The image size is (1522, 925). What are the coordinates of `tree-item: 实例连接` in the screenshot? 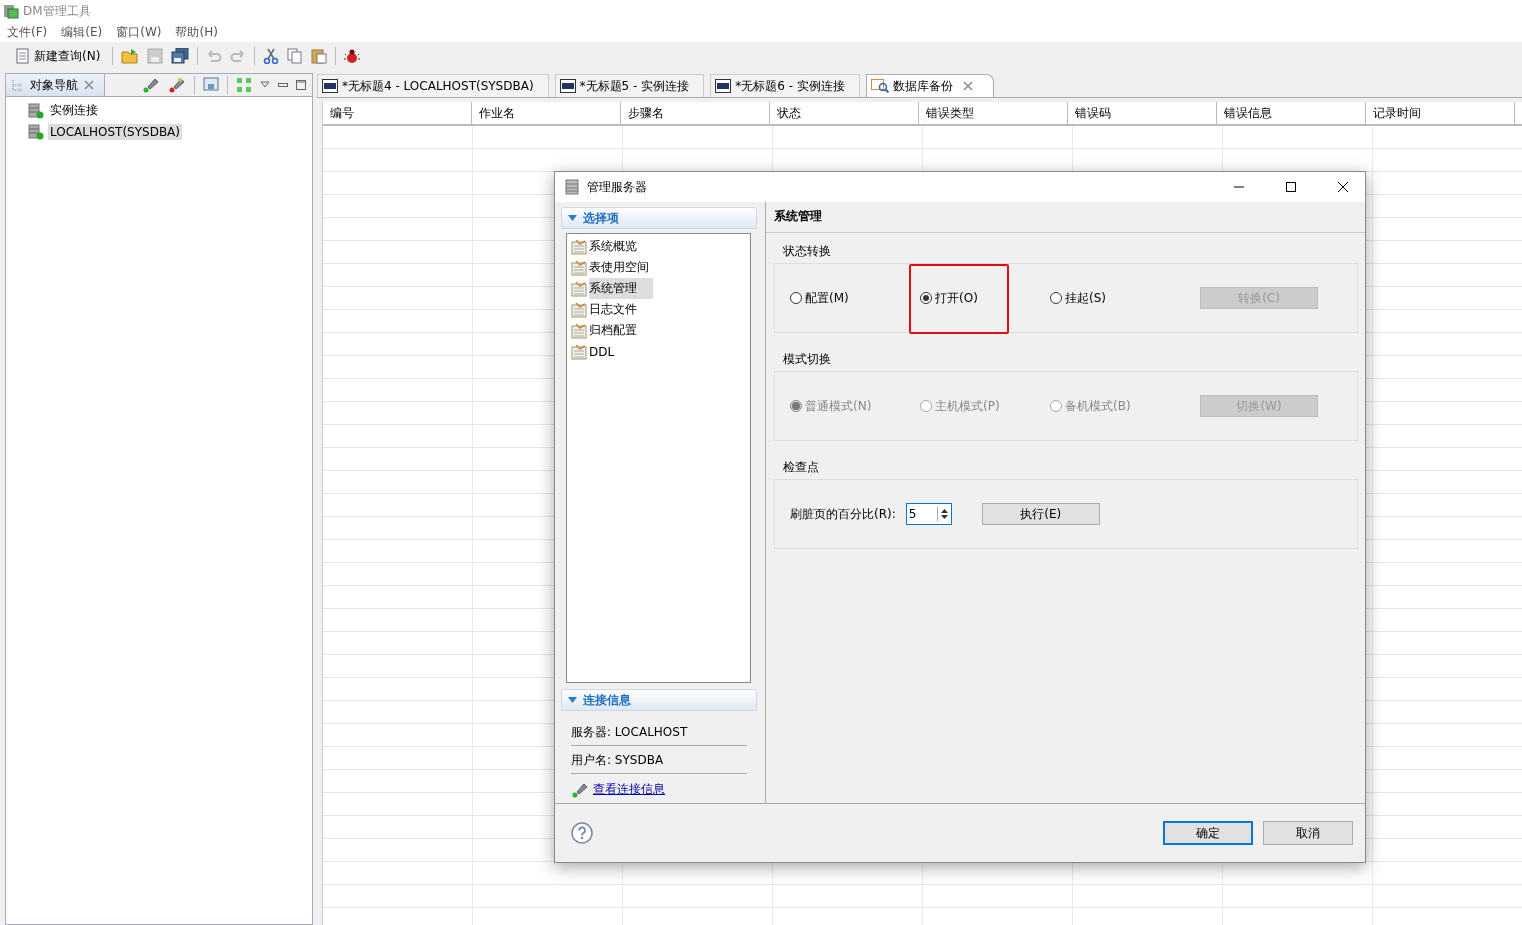 It's located at (74, 110).